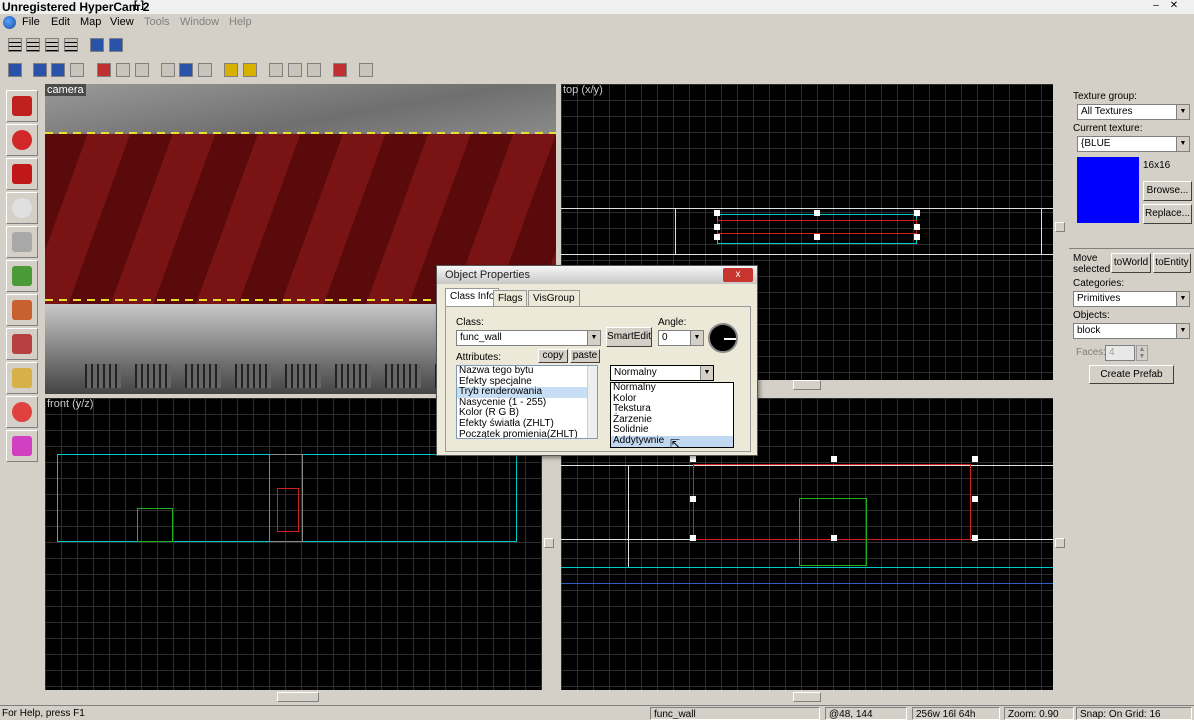 Image resolution: width=1194 pixels, height=720 pixels. Describe the element at coordinates (9, 22) in the screenshot. I see `app-globe-icon` at that location.